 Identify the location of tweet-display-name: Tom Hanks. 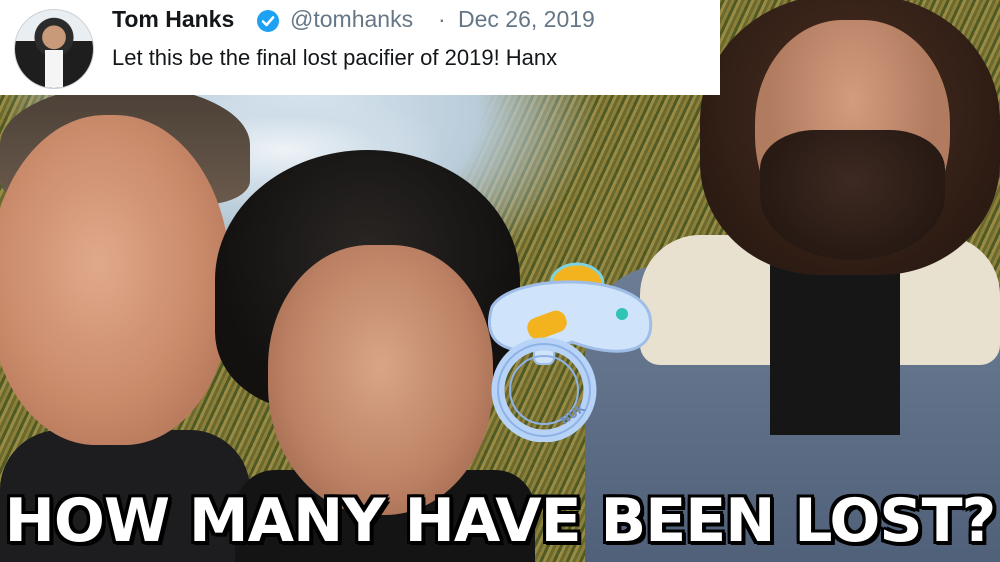
(173, 19).